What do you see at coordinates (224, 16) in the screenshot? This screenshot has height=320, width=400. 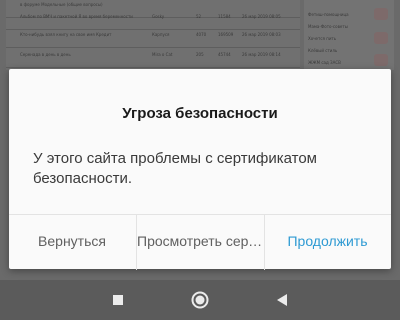 I see `topic-views: 11584` at bounding box center [224, 16].